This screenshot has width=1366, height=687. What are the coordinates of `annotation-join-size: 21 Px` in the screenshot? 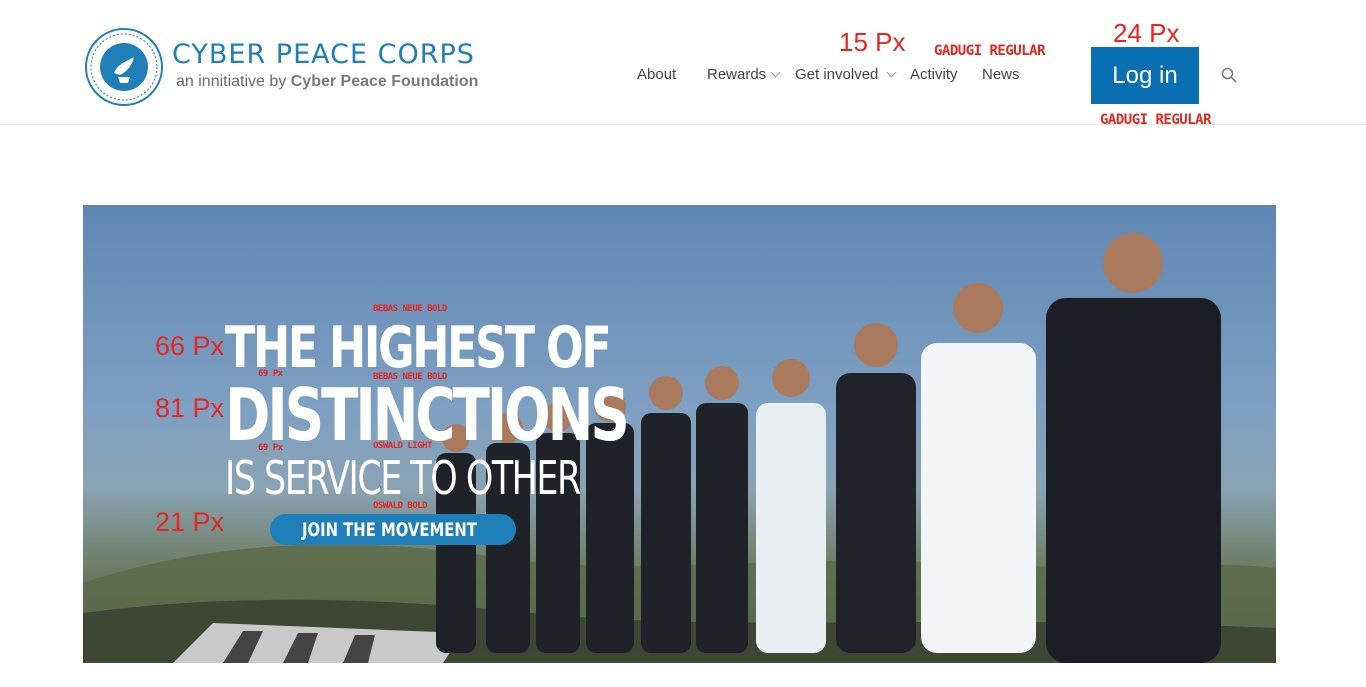 It's located at (190, 522).